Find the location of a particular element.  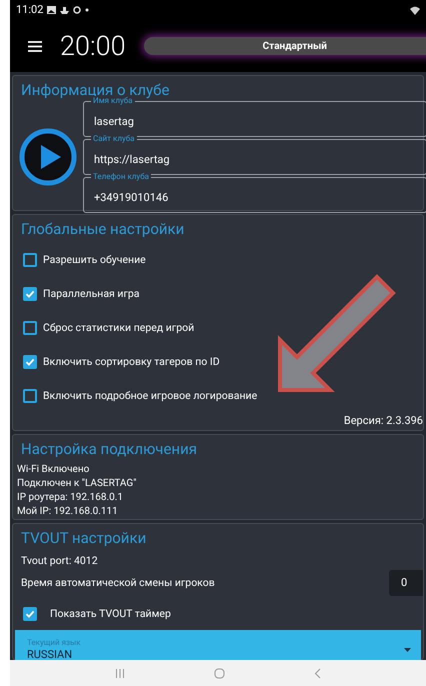

recent-apps-icon is located at coordinates (119, 673).